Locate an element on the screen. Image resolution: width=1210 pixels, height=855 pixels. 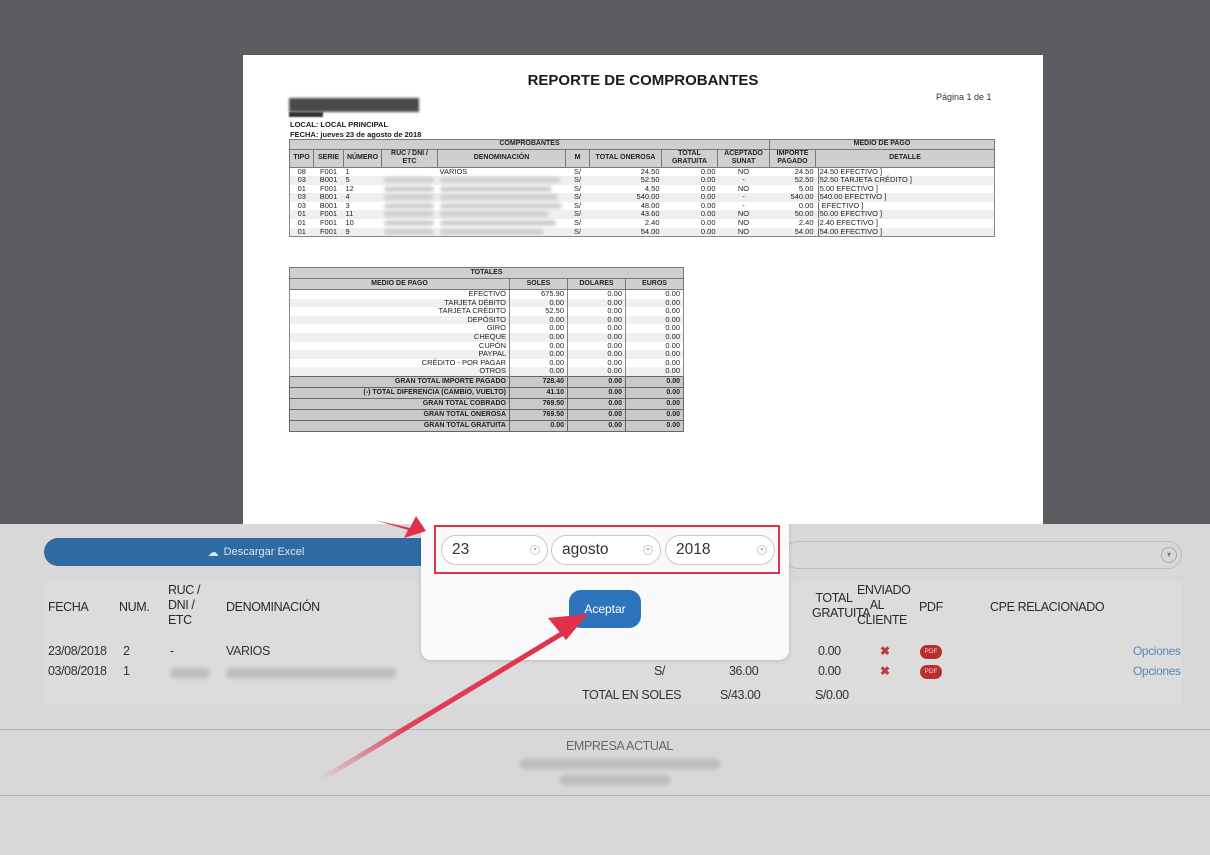
accept-button: Aceptar is located at coordinates (605, 609).